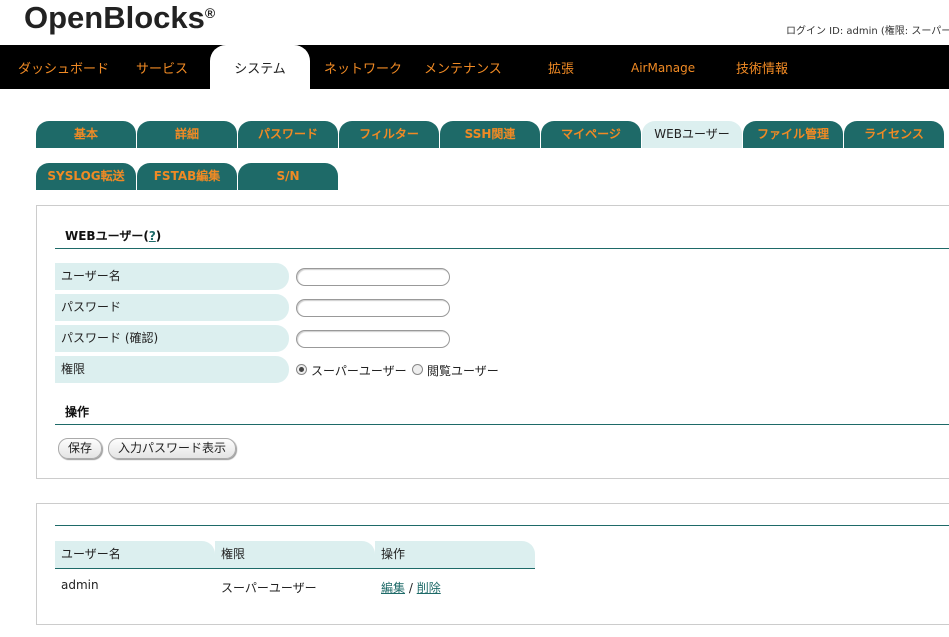 The width and height of the screenshot is (949, 637). I want to click on registered-mark: ®, so click(210, 13).